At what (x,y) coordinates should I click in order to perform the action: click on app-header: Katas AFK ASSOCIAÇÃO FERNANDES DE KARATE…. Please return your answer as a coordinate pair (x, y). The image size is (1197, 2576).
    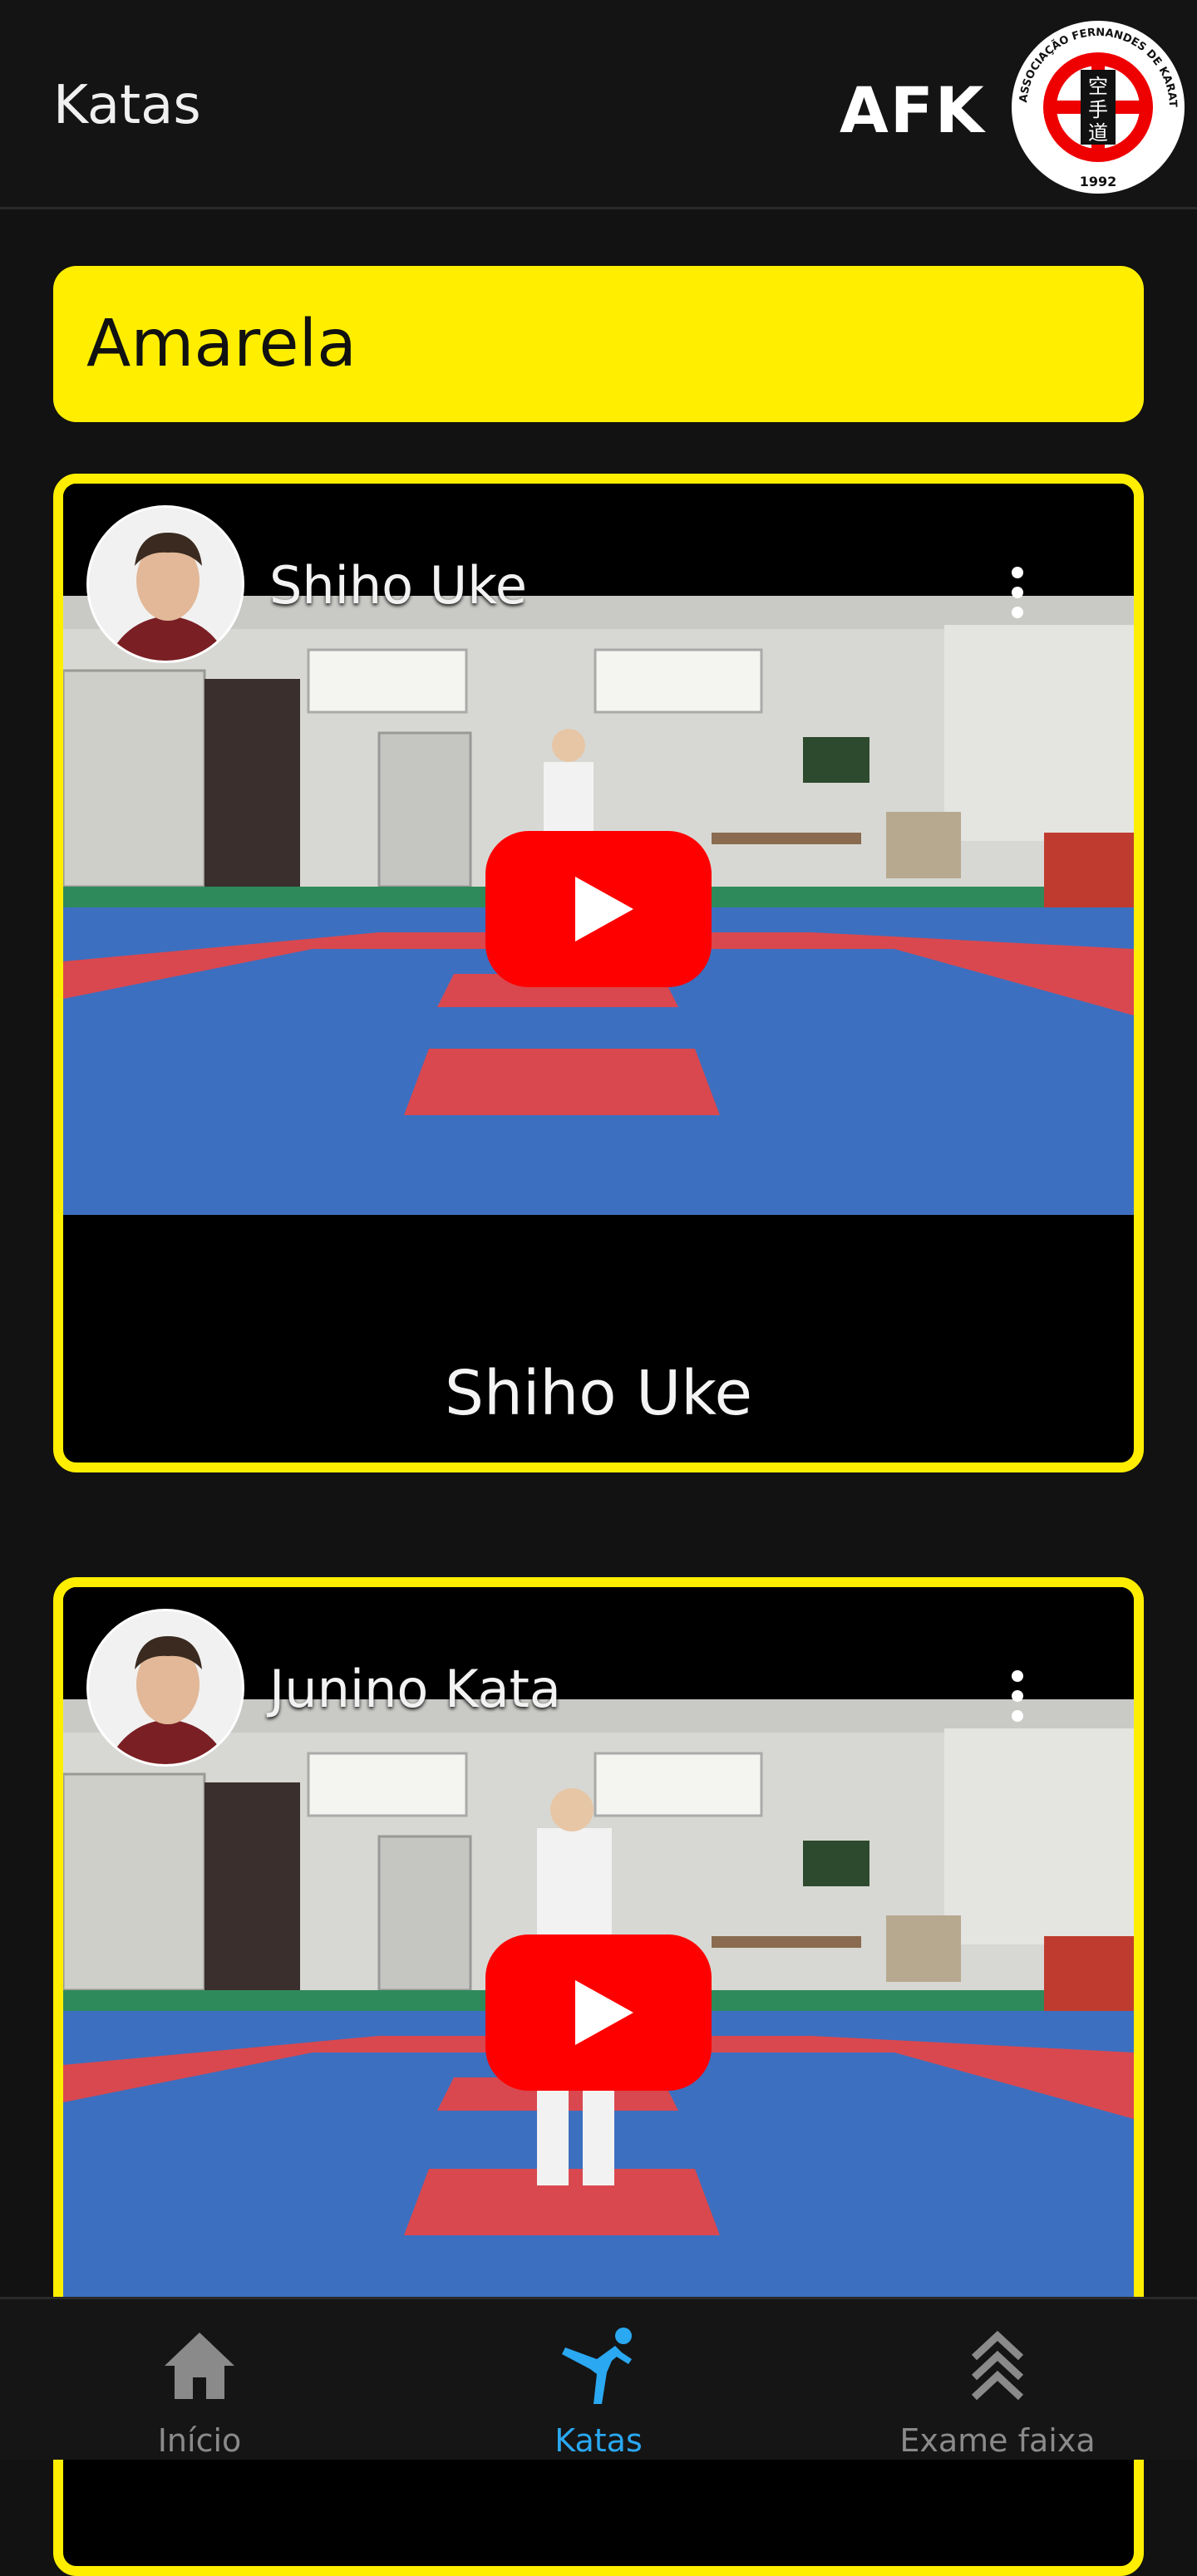
    Looking at the image, I should click on (598, 104).